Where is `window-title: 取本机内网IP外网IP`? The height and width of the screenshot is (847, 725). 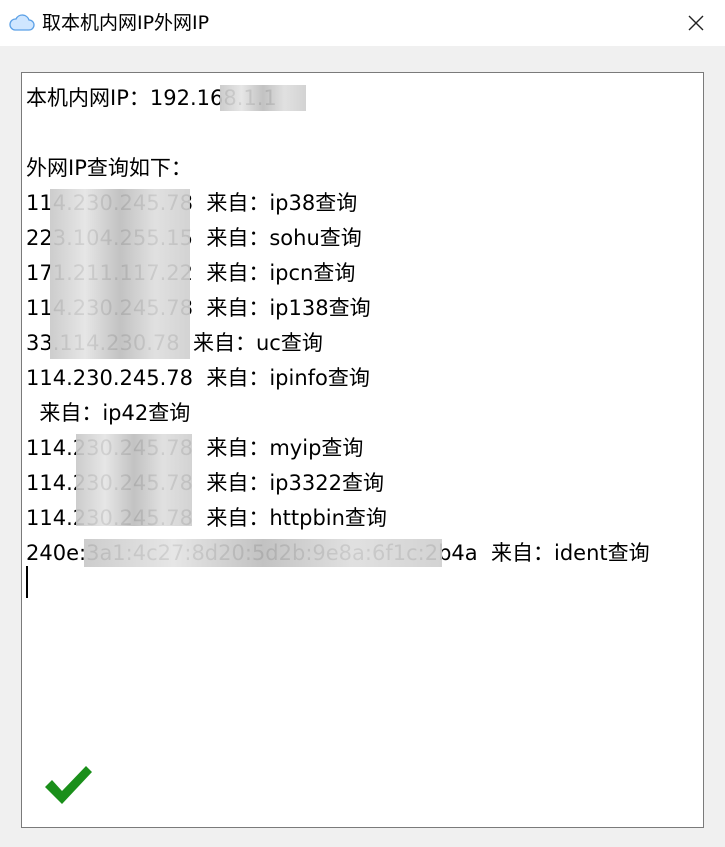
window-title: 取本机内网IP外网IP is located at coordinates (126, 23).